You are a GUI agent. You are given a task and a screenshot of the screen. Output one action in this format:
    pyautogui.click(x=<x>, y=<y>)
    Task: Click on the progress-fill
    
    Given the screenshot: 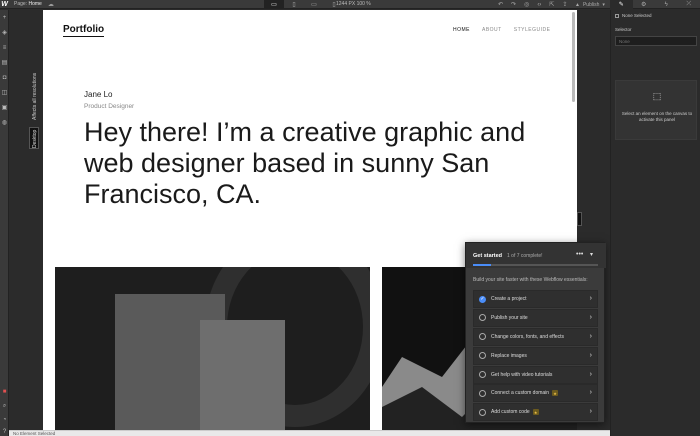 What is the action you would take?
    pyautogui.click(x=482, y=265)
    